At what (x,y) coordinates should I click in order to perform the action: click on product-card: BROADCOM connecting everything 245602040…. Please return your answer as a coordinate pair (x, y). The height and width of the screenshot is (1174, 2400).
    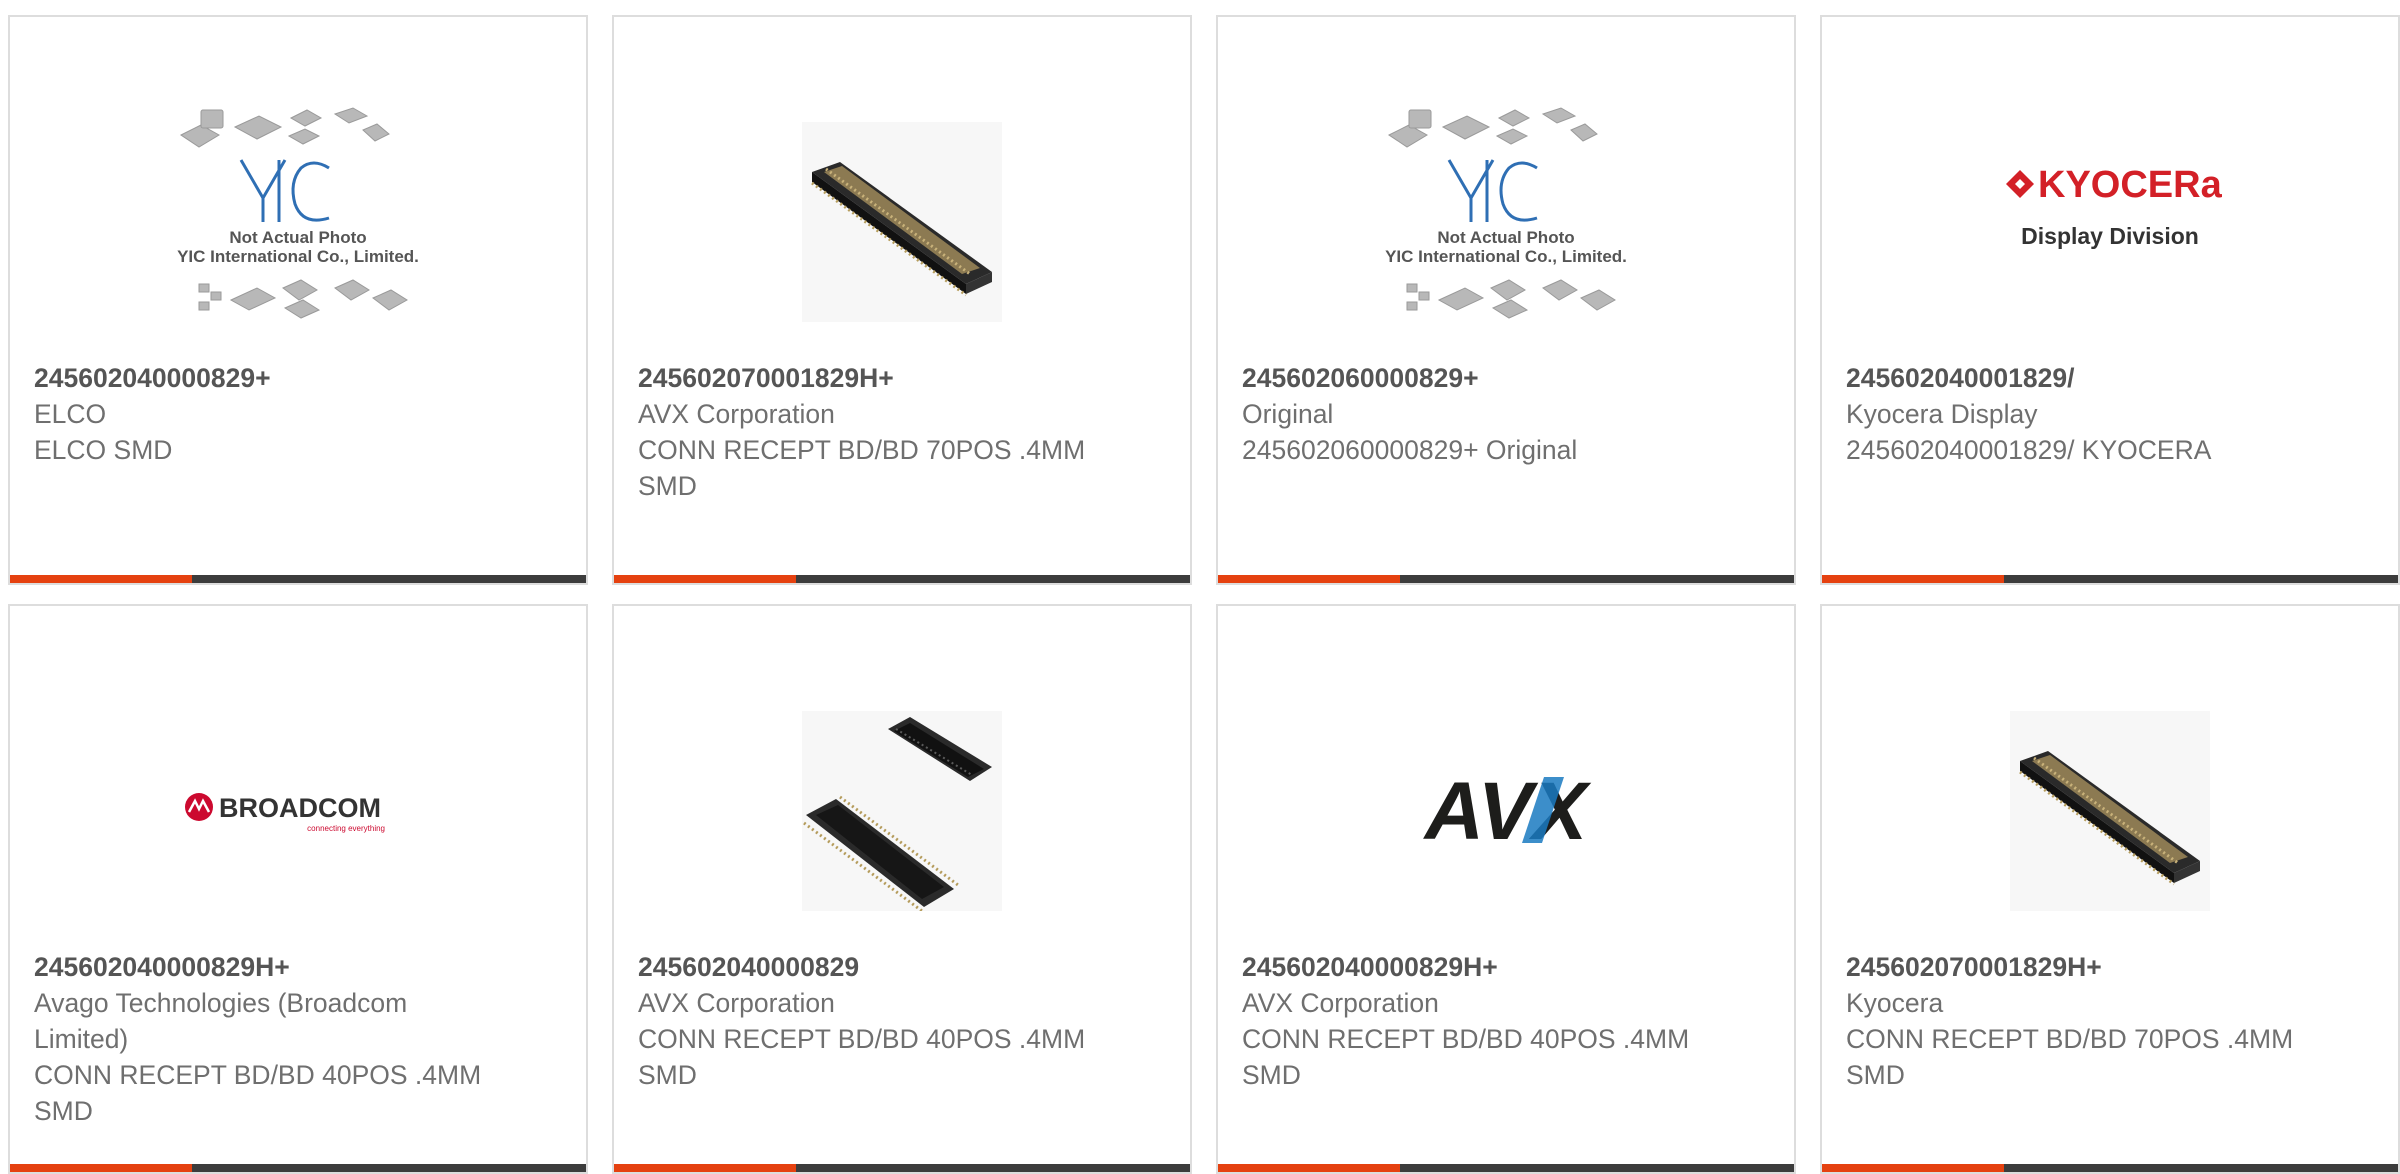
    Looking at the image, I should click on (298, 889).